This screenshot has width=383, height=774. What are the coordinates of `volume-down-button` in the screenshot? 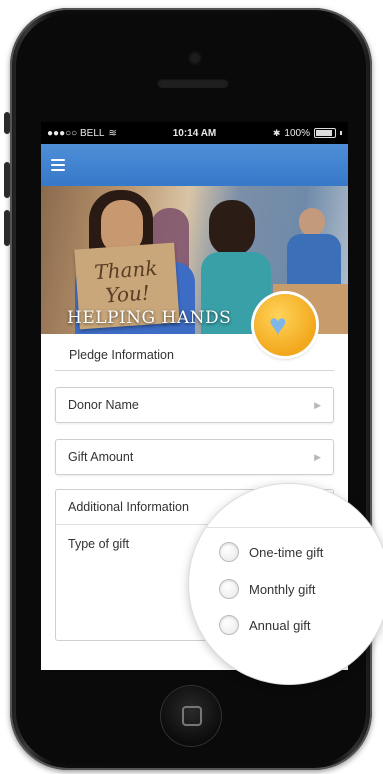 It's located at (7, 228).